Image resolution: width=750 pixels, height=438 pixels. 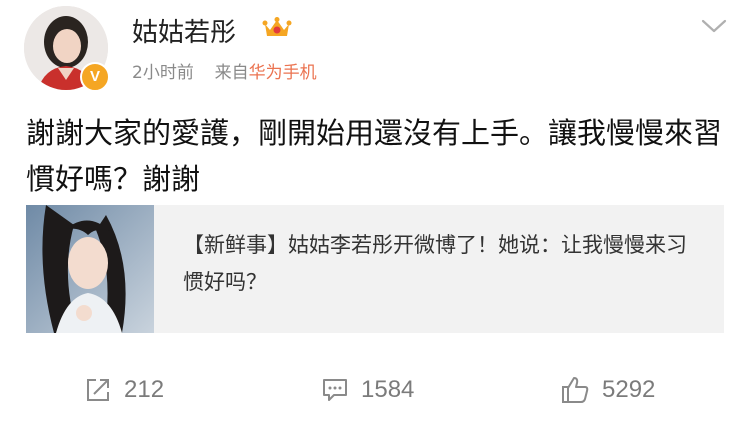 What do you see at coordinates (388, 389) in the screenshot?
I see `comment-count: 1584` at bounding box center [388, 389].